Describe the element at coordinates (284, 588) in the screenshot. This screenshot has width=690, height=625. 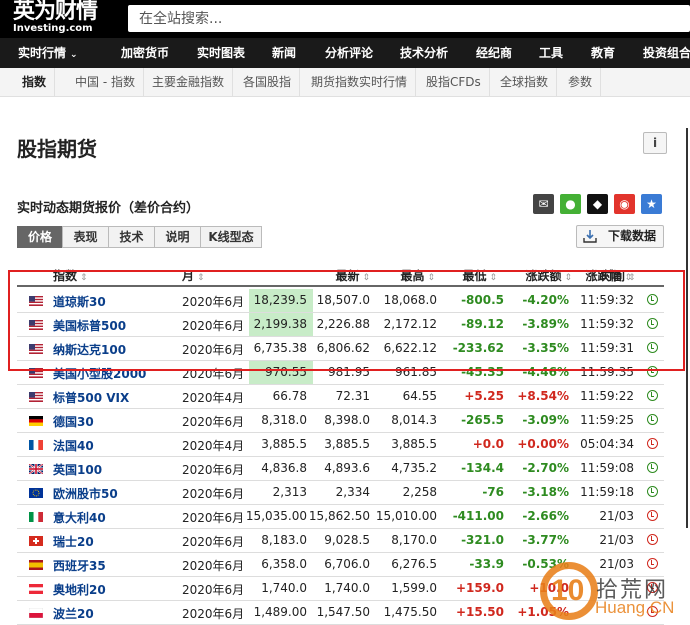
I see `cell-last: 1,740.0` at that location.